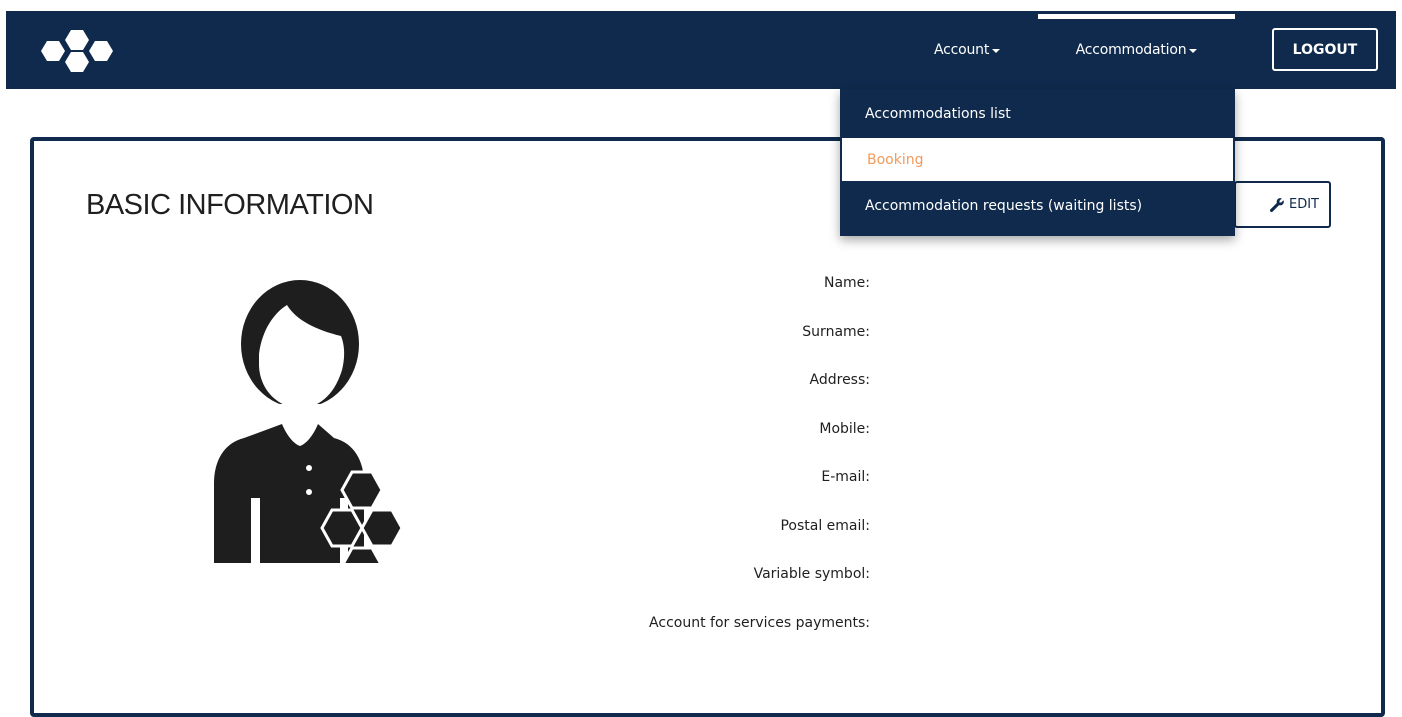 This screenshot has width=1402, height=717. Describe the element at coordinates (811, 574) in the screenshot. I see `field-variable-symbol-label: Variable symbol:` at that location.